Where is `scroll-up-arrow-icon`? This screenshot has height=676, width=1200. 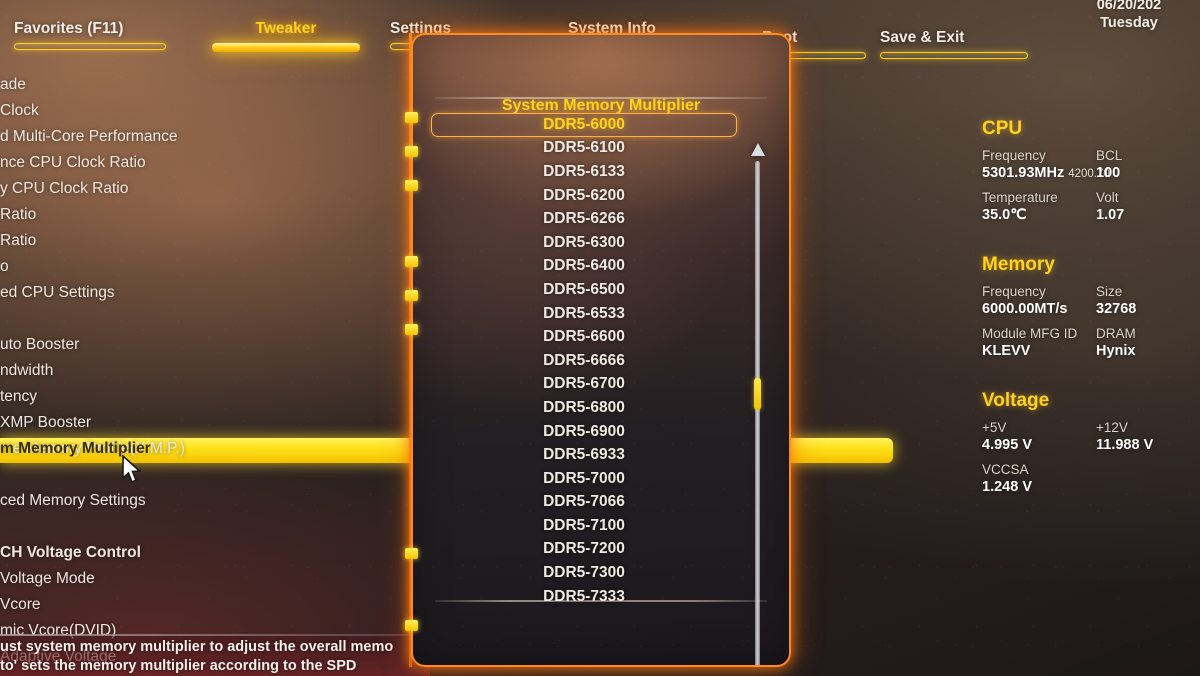
scroll-up-arrow-icon is located at coordinates (758, 149).